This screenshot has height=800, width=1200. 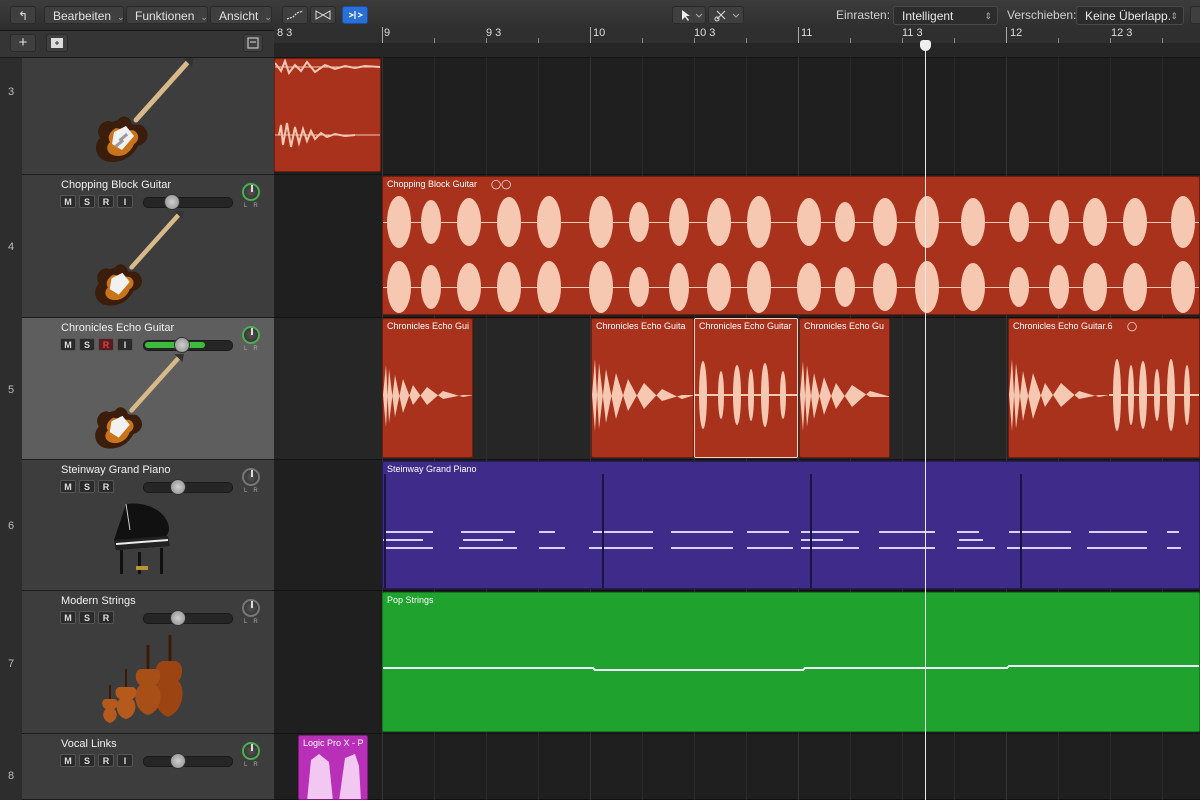 I want to click on bar-ruler: 8 3 9 9 3 10 10 3 11 11 3 12 12 3, so click(x=737, y=35).